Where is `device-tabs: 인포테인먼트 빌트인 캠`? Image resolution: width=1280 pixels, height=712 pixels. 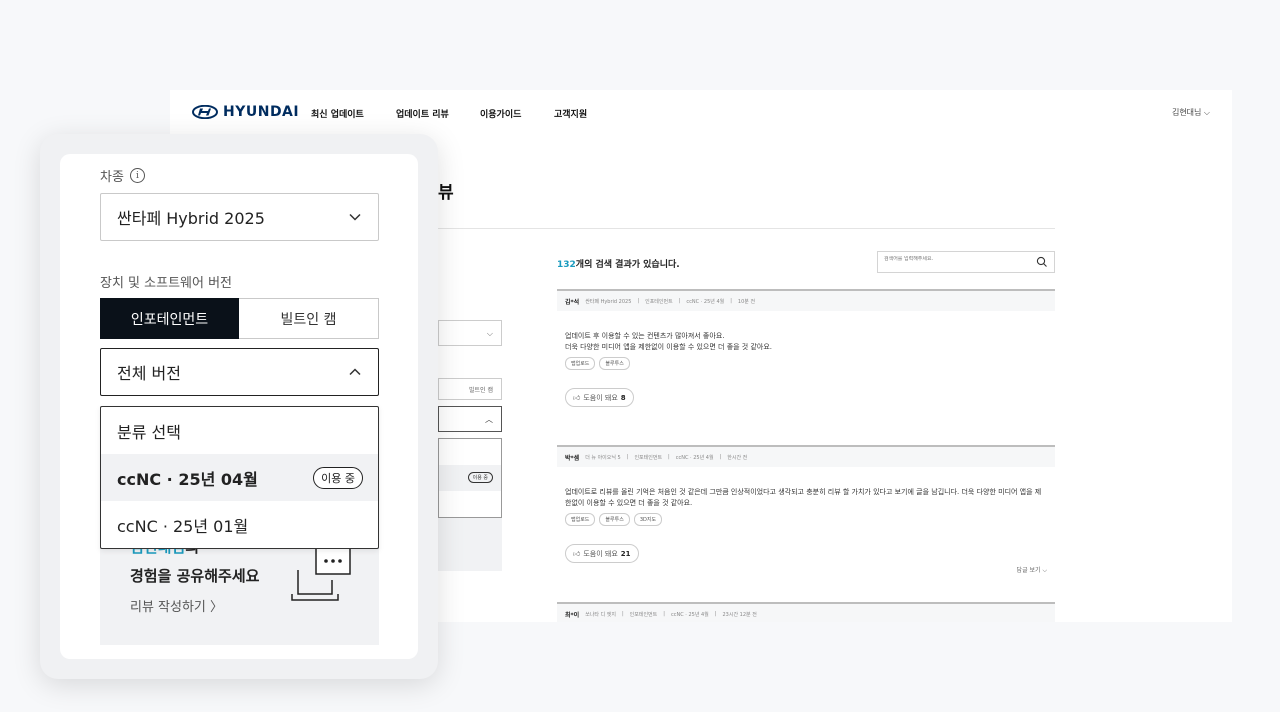 device-tabs: 인포테인먼트 빌트인 캠 is located at coordinates (239, 318).